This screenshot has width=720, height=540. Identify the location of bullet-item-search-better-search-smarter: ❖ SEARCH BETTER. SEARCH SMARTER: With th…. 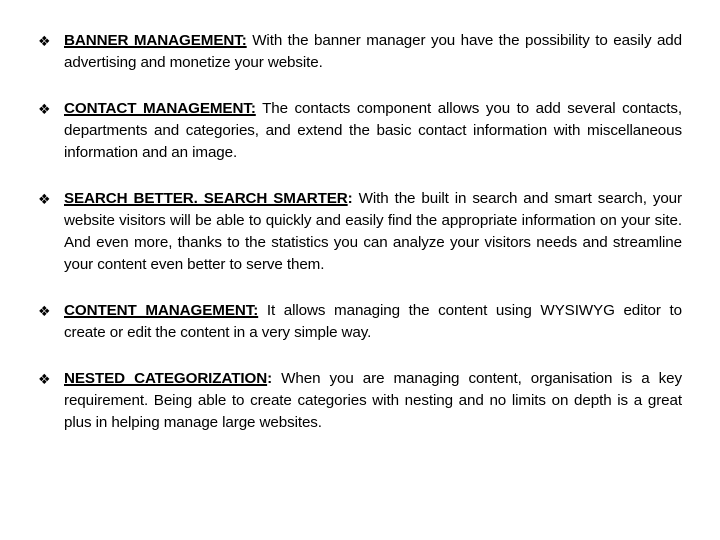
(360, 232).